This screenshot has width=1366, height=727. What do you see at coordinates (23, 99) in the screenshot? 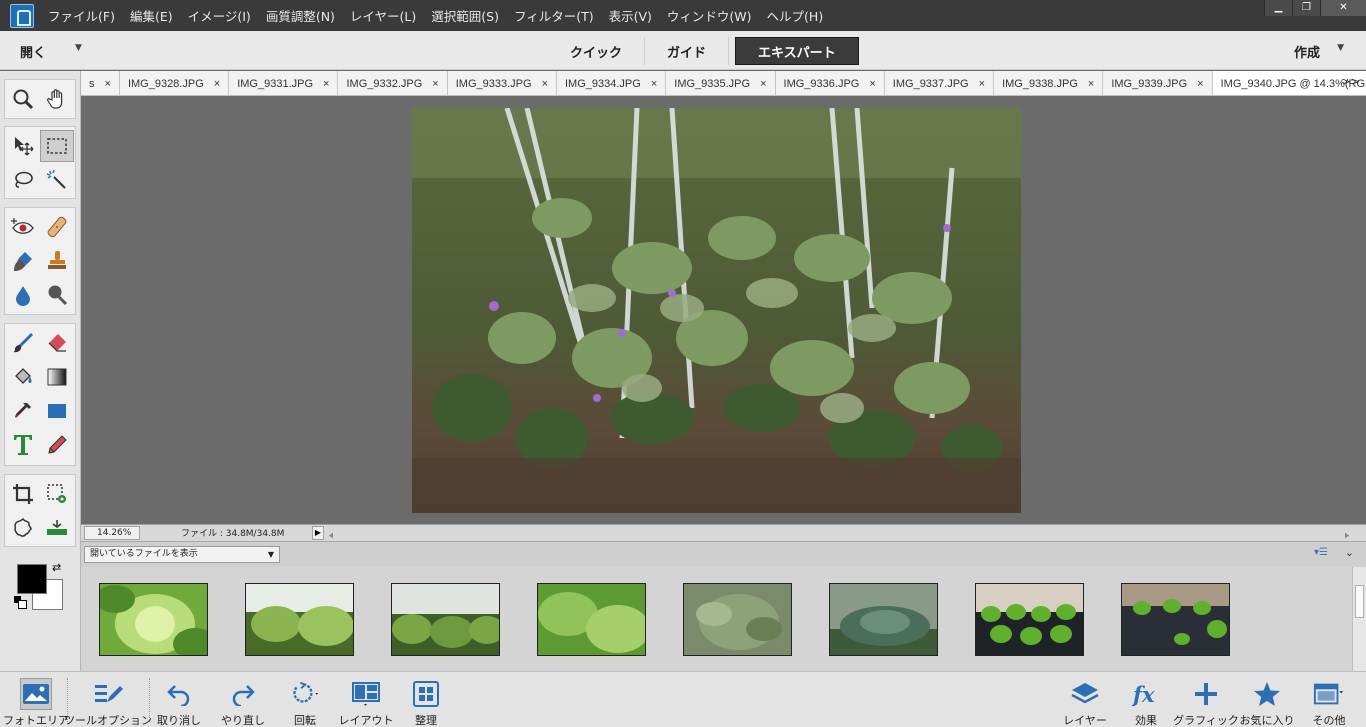
I see `zoom-tool-icon` at bounding box center [23, 99].